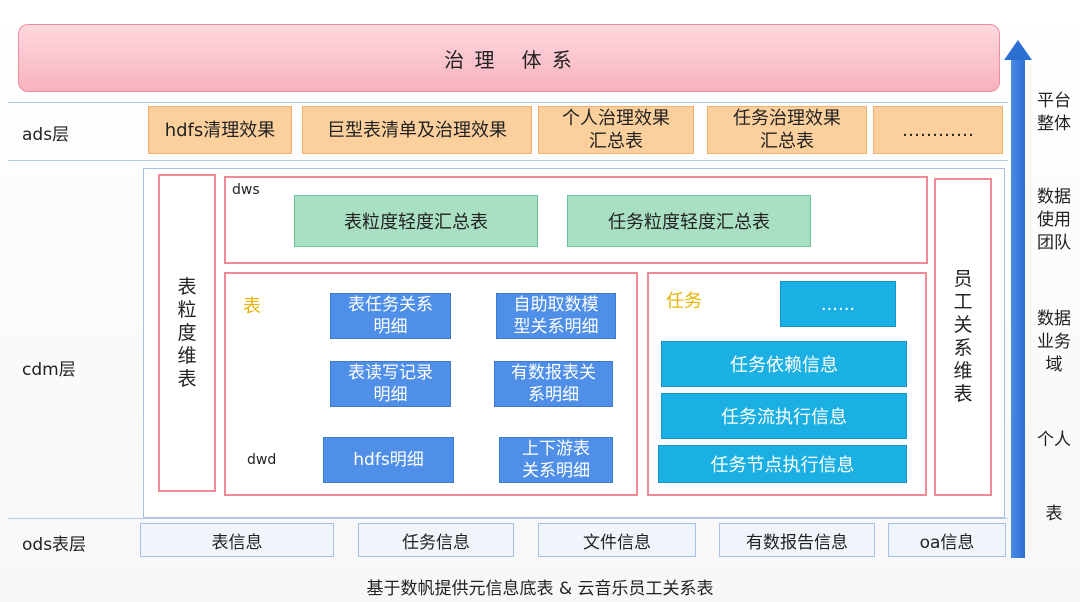 This screenshot has height=602, width=1080. I want to click on ods-item: 表信息, so click(237, 540).